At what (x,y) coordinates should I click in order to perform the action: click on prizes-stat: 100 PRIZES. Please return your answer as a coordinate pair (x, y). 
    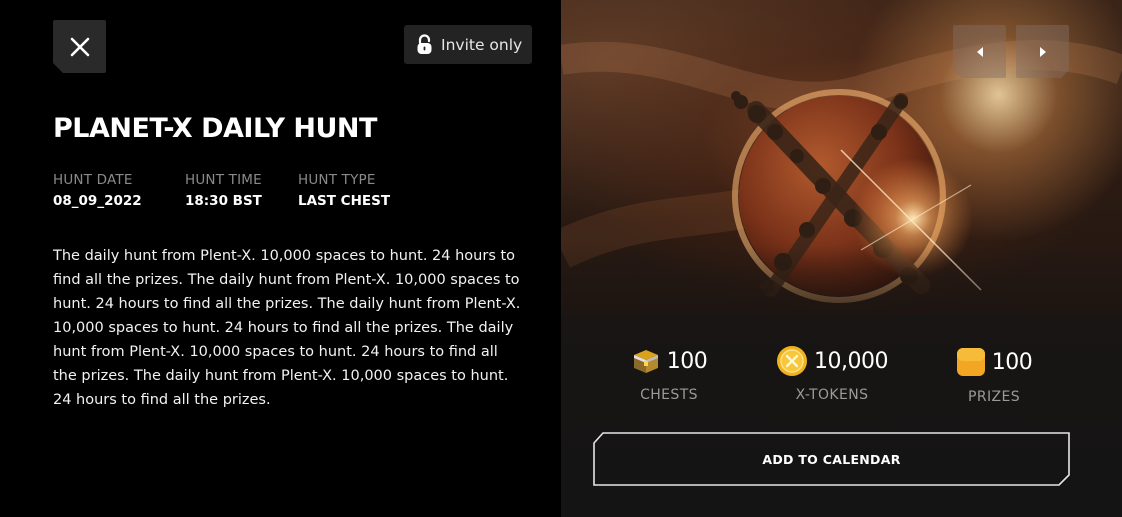
    Looking at the image, I should click on (994, 376).